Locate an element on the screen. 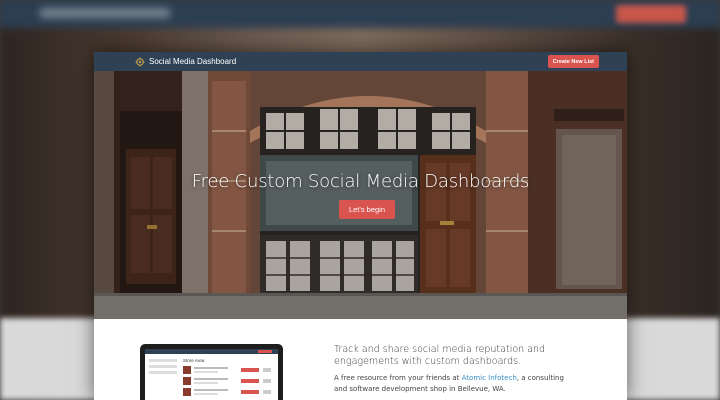 The width and height of the screenshot is (720, 400). description-prefix: A free resource from your friends at is located at coordinates (398, 378).